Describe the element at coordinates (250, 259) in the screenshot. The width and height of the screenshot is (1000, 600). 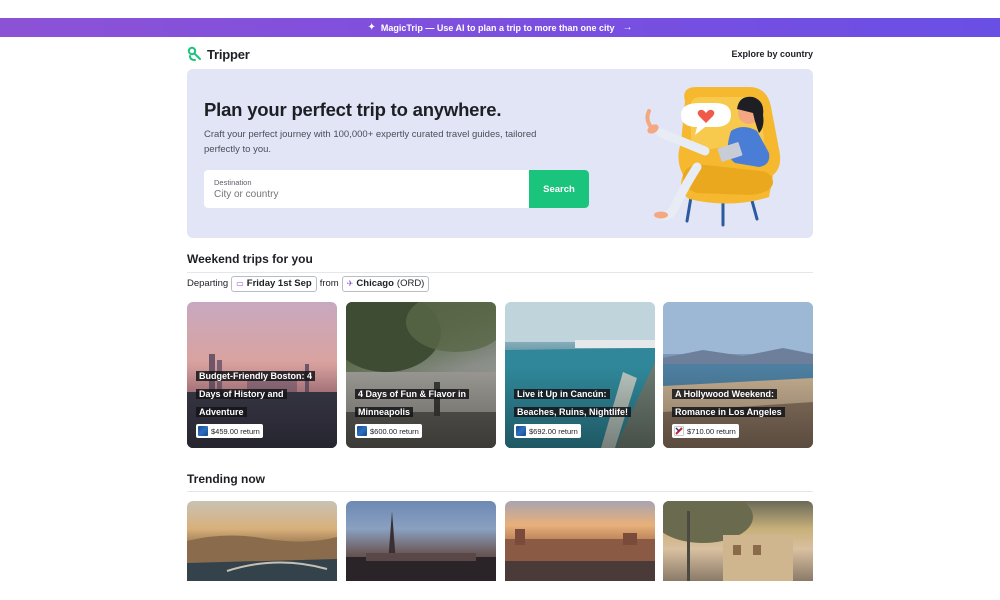
I see `weekend-trips-title: Weekend trips for you` at that location.